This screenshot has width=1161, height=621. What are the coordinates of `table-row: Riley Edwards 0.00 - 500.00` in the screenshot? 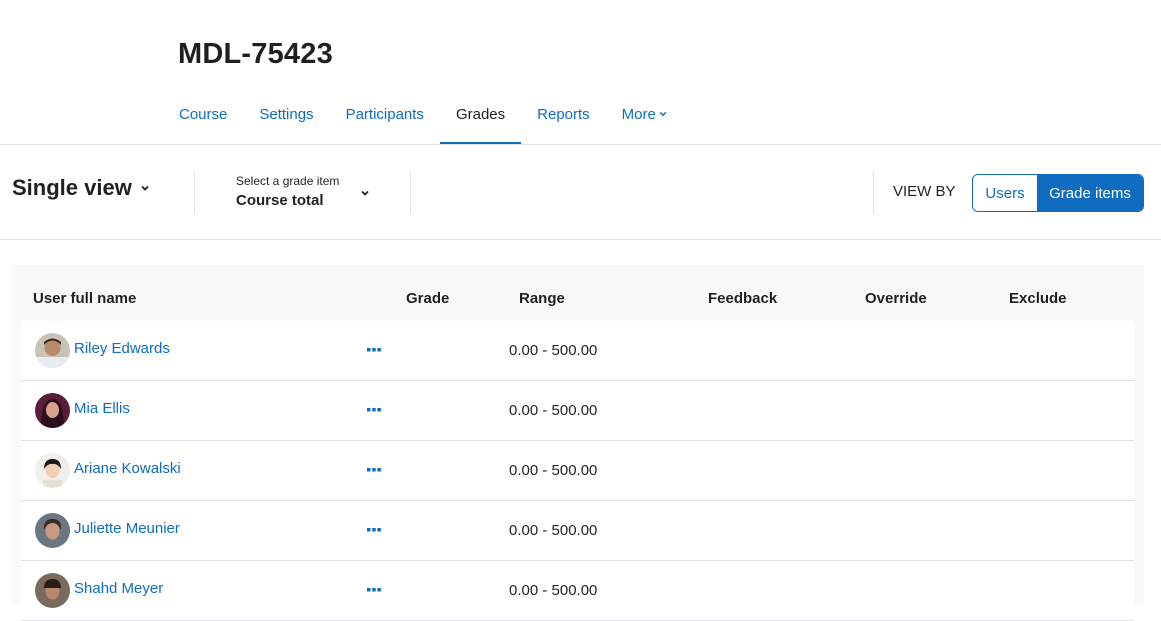 It's located at (577, 351).